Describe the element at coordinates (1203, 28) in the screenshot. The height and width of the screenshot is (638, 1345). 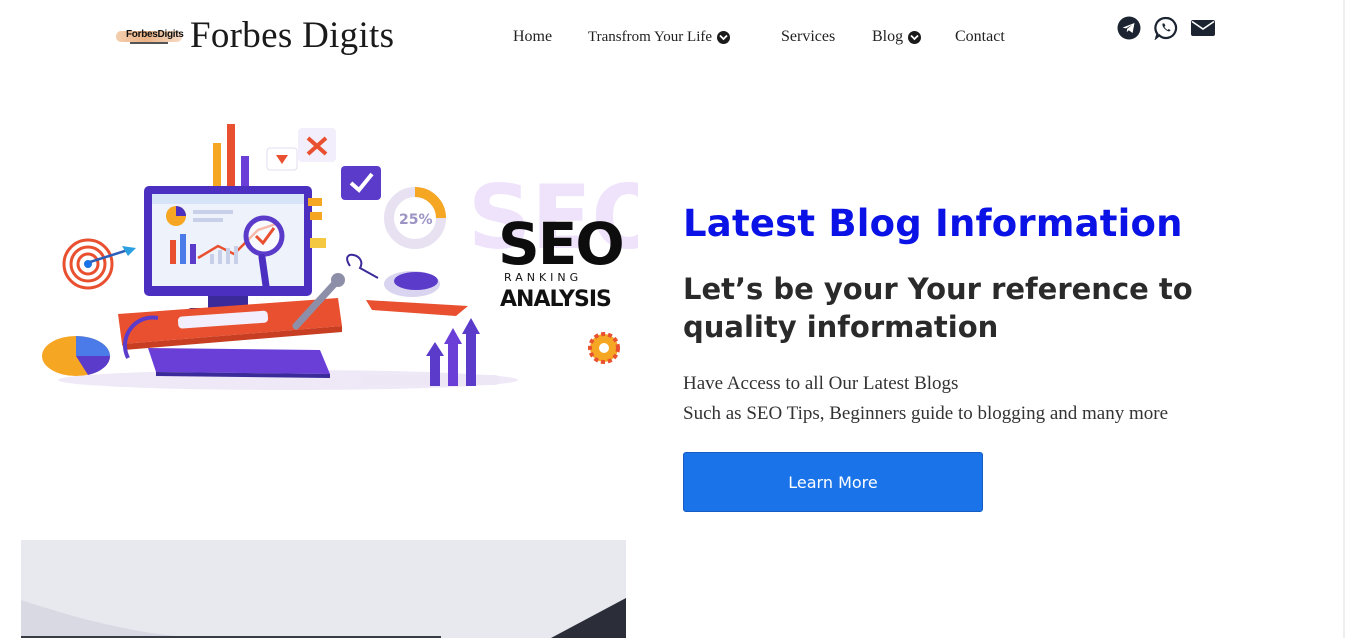
I see `envelope-icon` at that location.